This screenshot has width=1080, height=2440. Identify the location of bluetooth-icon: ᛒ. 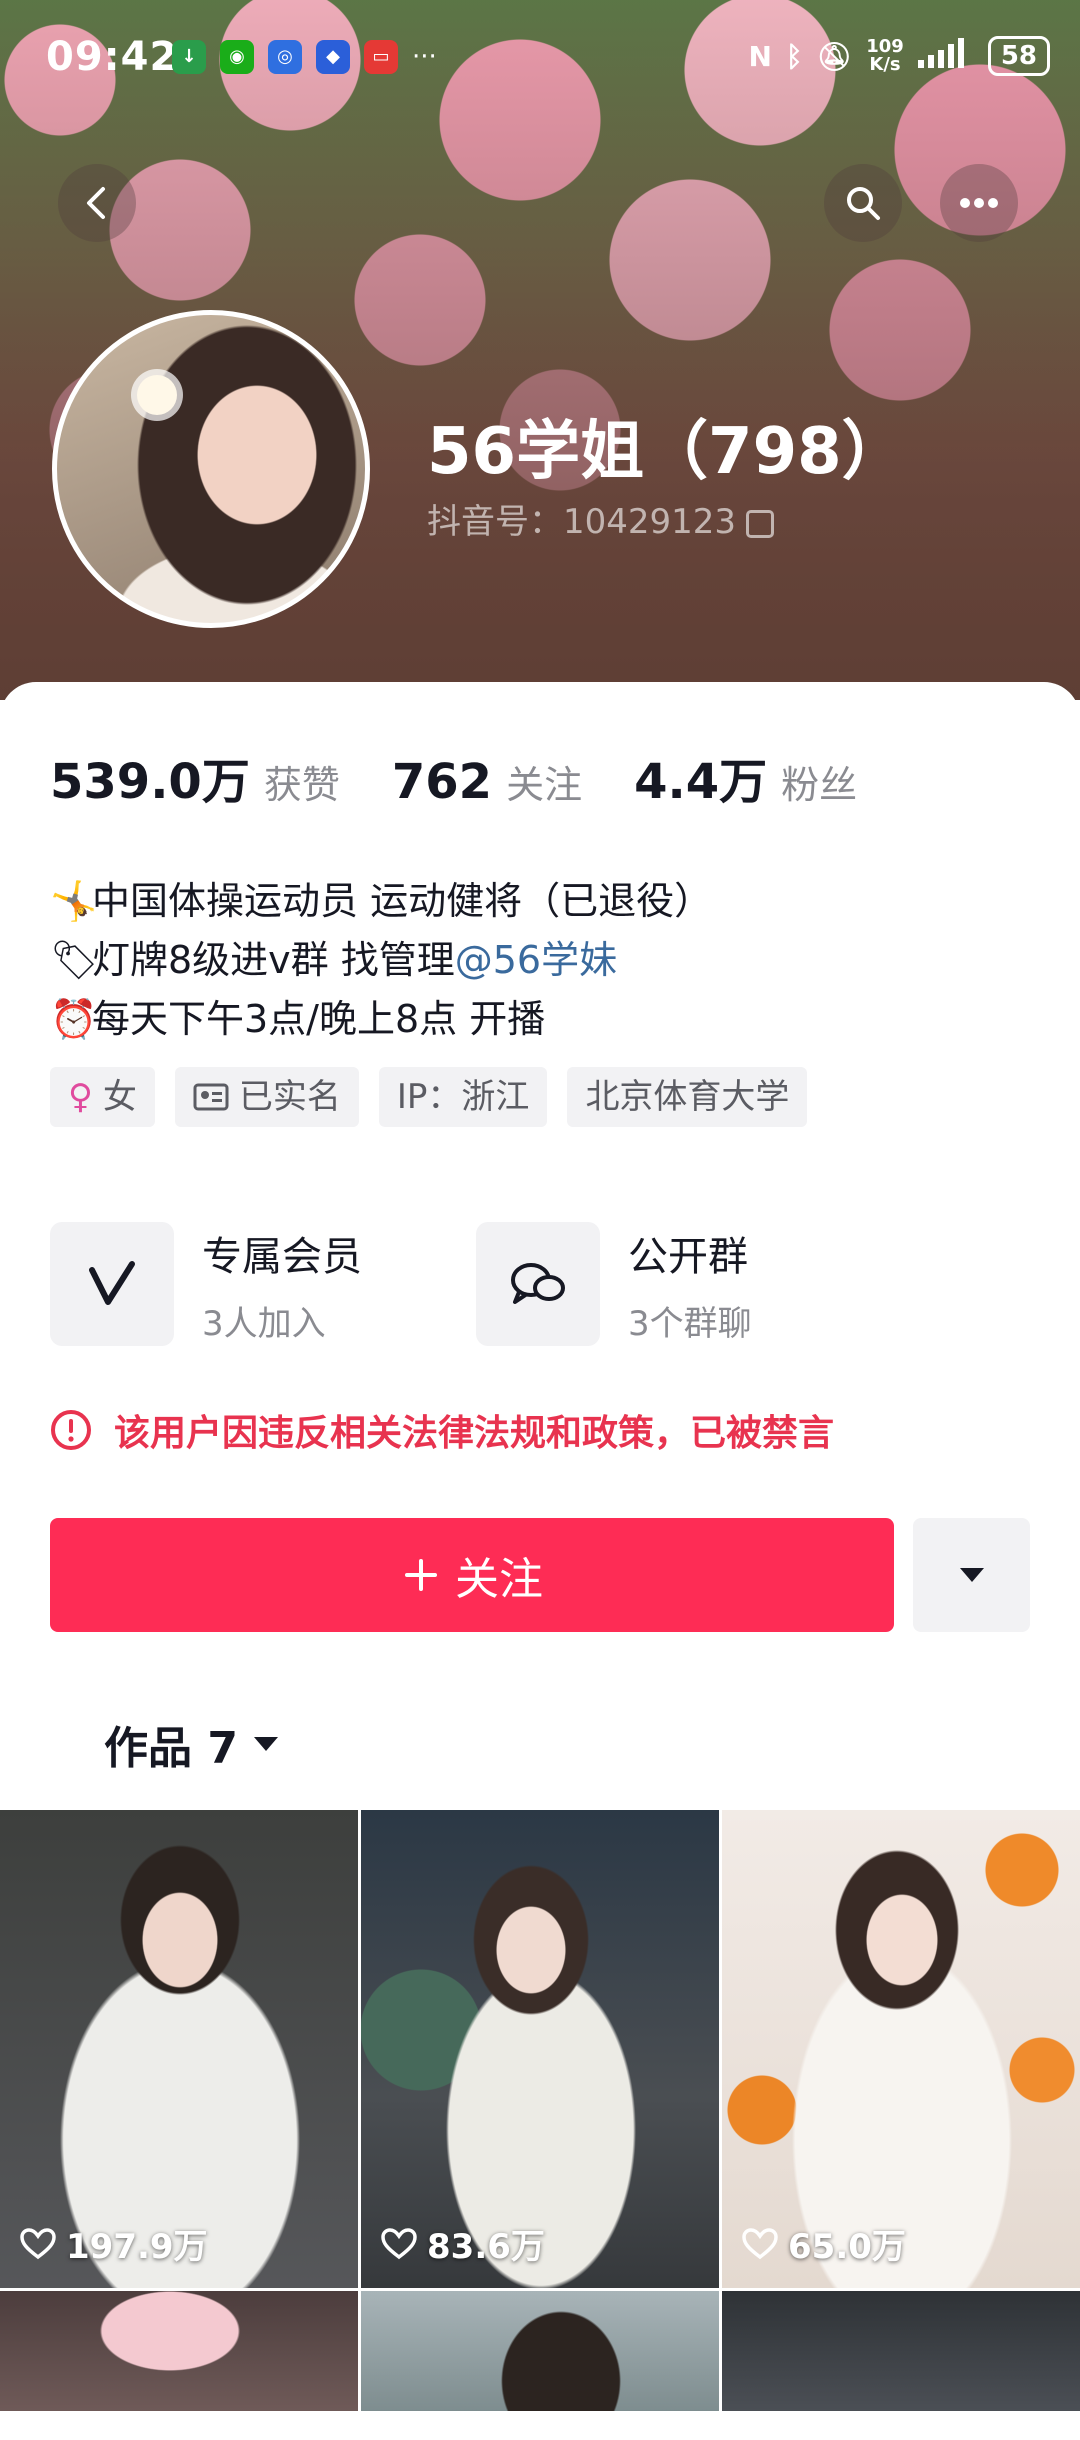
(794, 56).